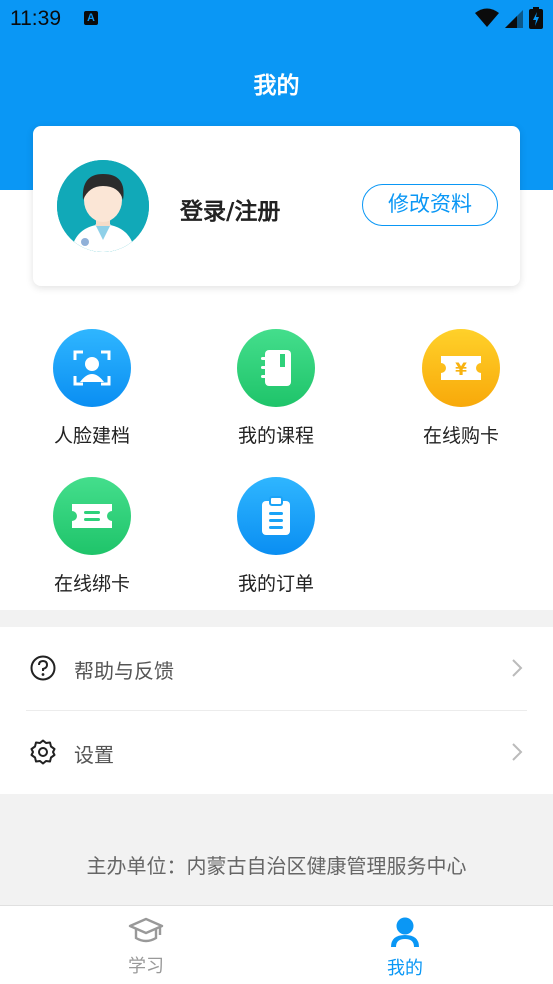 The height and width of the screenshot is (984, 553). What do you see at coordinates (146, 947) in the screenshot?
I see `tab-study: 学习` at bounding box center [146, 947].